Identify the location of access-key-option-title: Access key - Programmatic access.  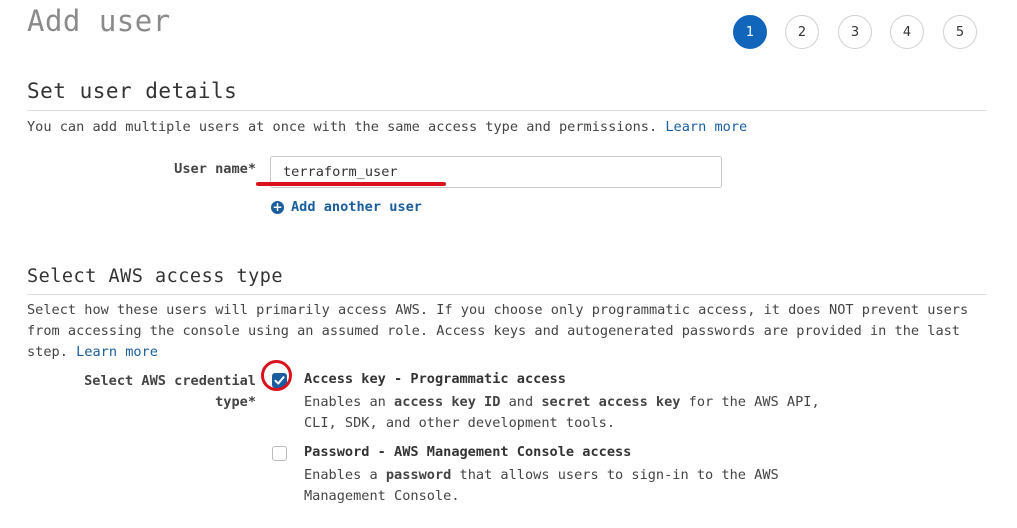
(435, 379).